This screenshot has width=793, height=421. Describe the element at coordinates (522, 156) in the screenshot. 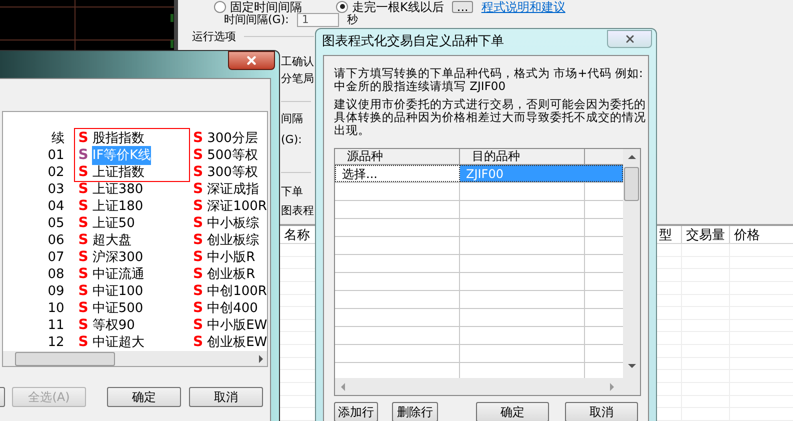

I see `column-header: 目的品种` at that location.